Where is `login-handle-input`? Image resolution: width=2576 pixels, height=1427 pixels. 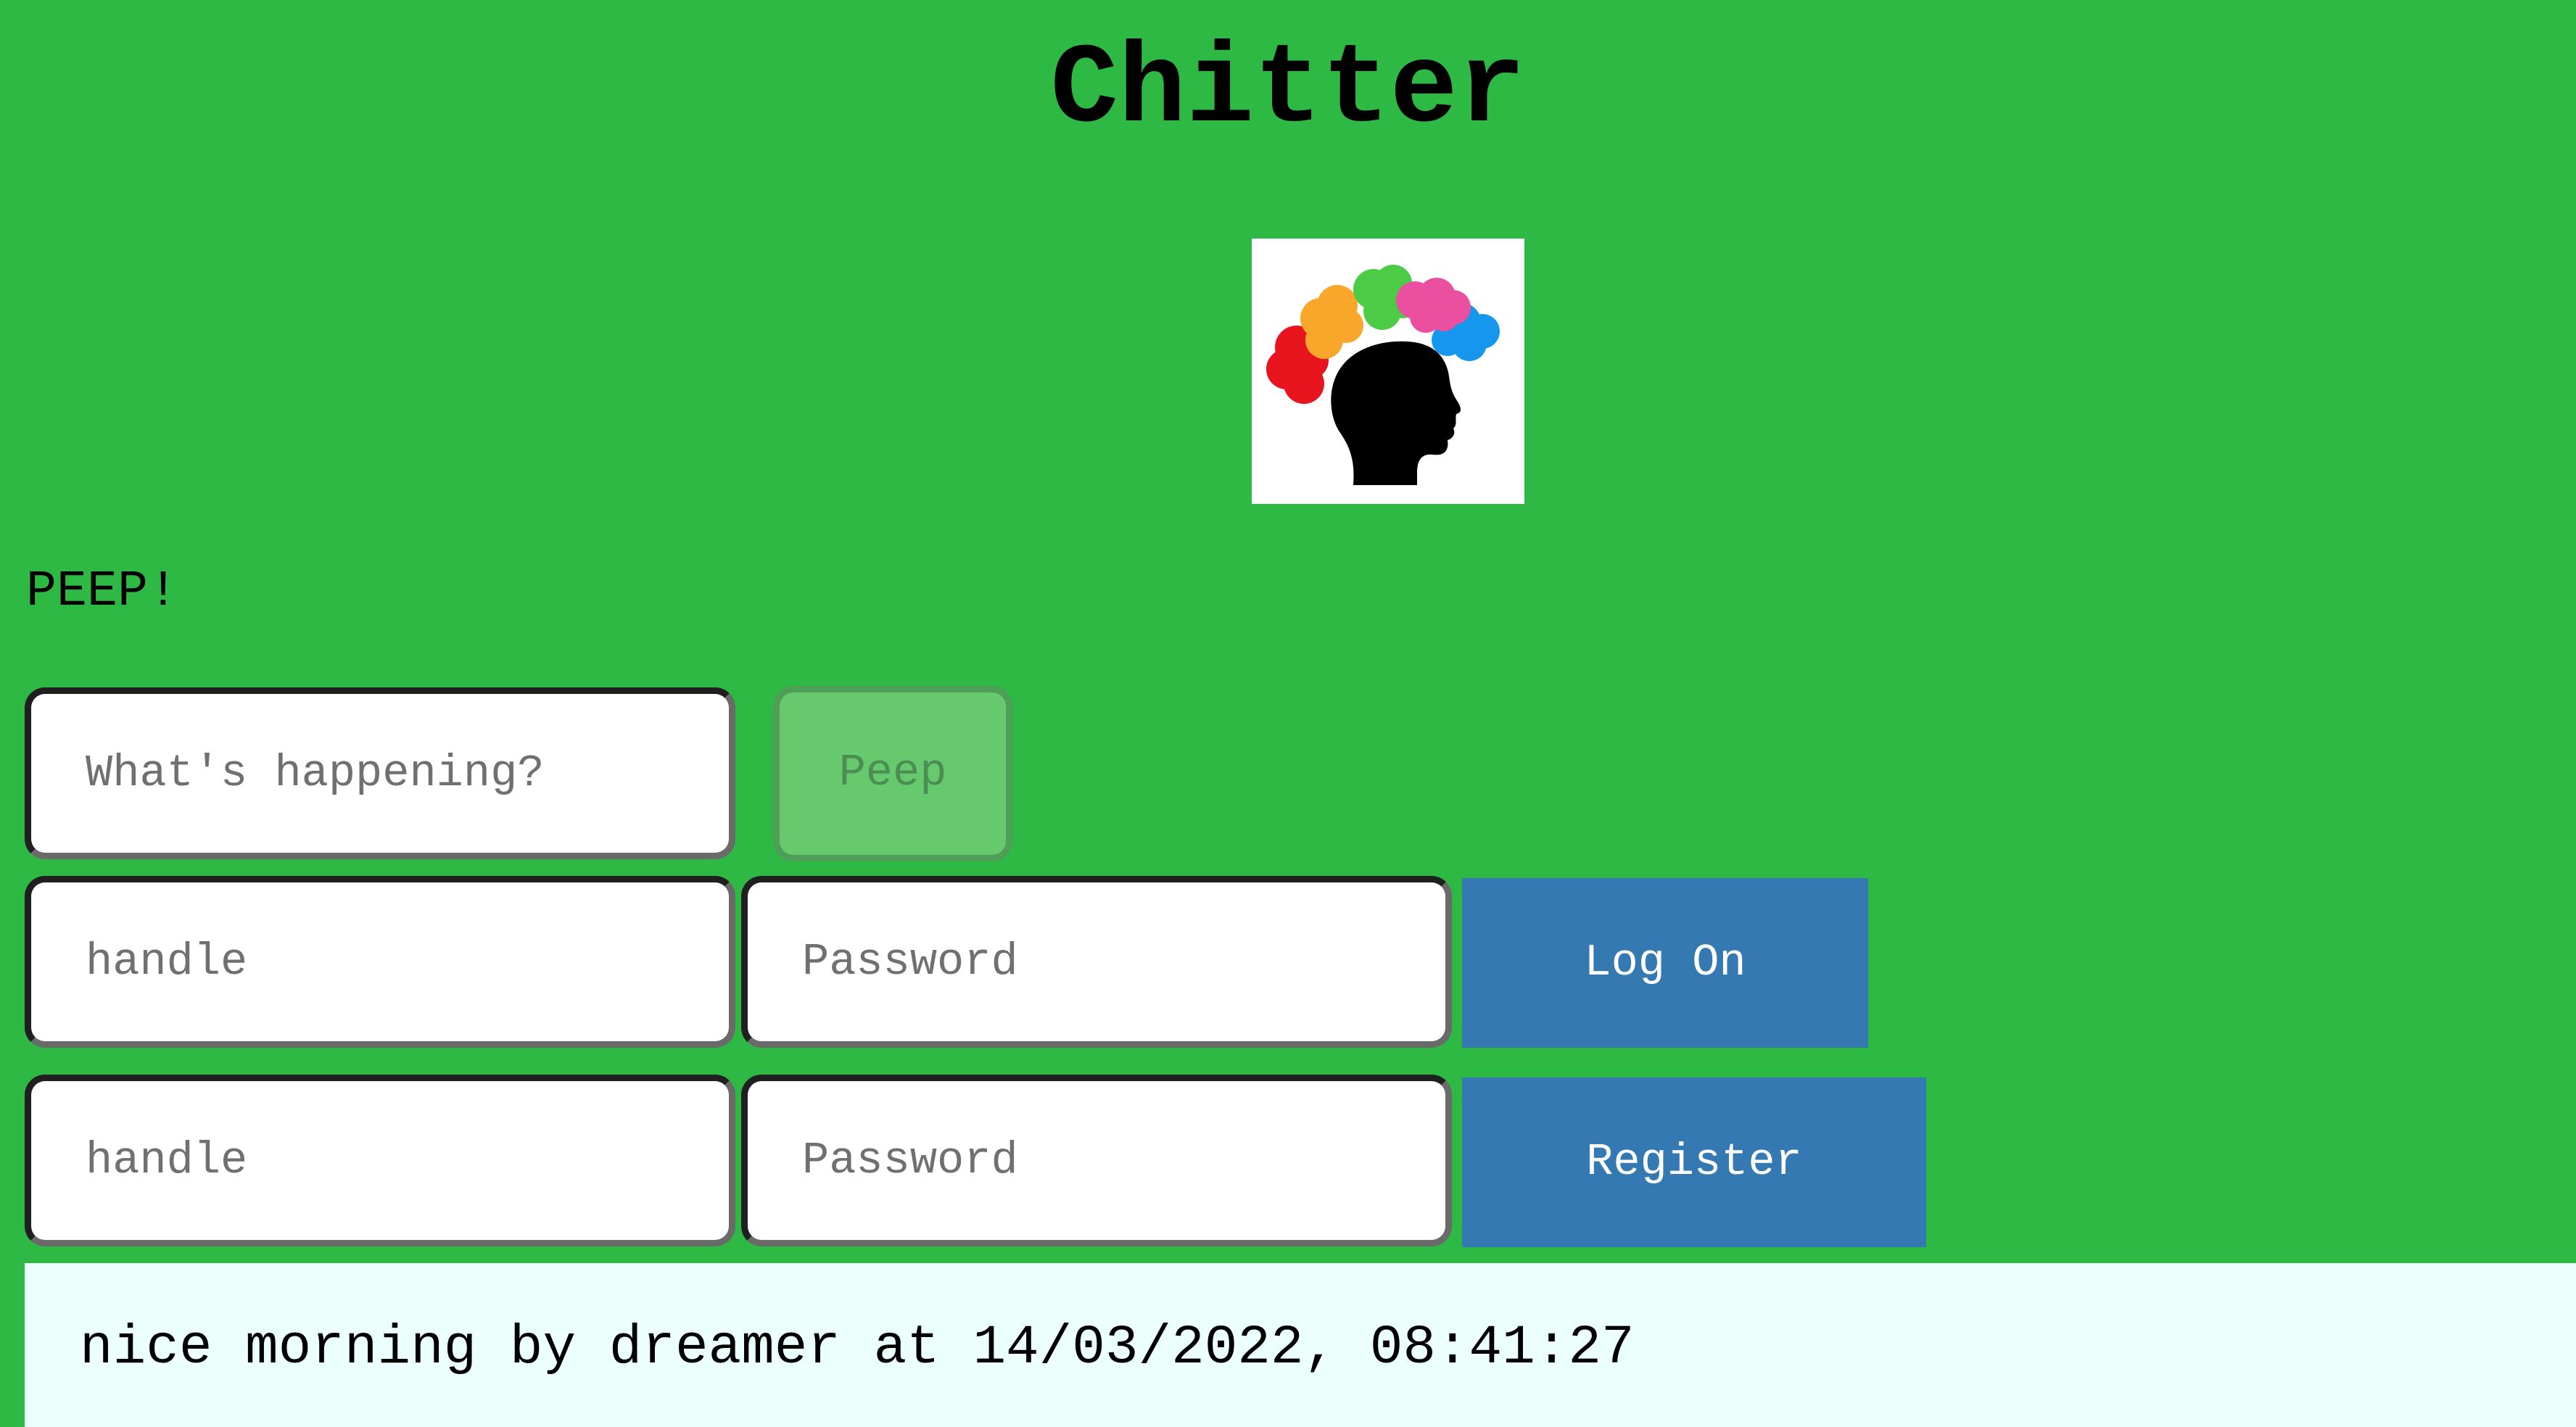 login-handle-input is located at coordinates (380, 962).